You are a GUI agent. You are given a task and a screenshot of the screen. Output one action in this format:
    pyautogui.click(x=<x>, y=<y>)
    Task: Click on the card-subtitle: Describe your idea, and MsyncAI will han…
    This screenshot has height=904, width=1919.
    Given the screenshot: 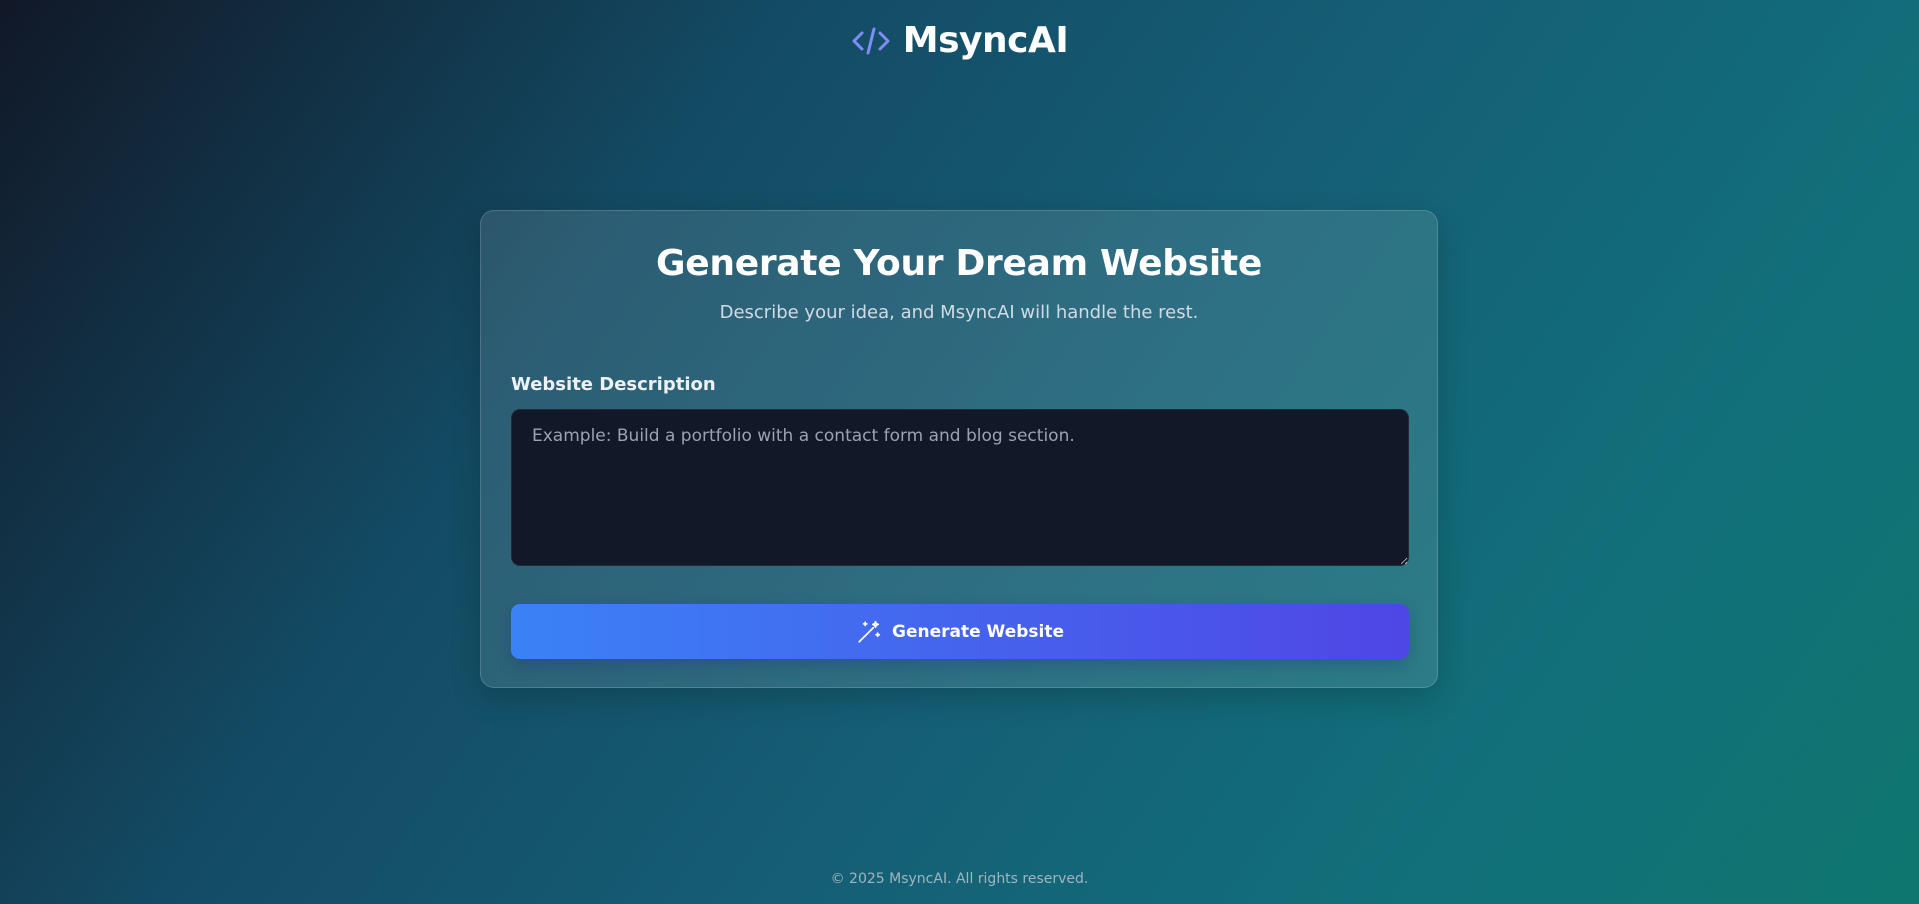 What is the action you would take?
    pyautogui.click(x=959, y=312)
    